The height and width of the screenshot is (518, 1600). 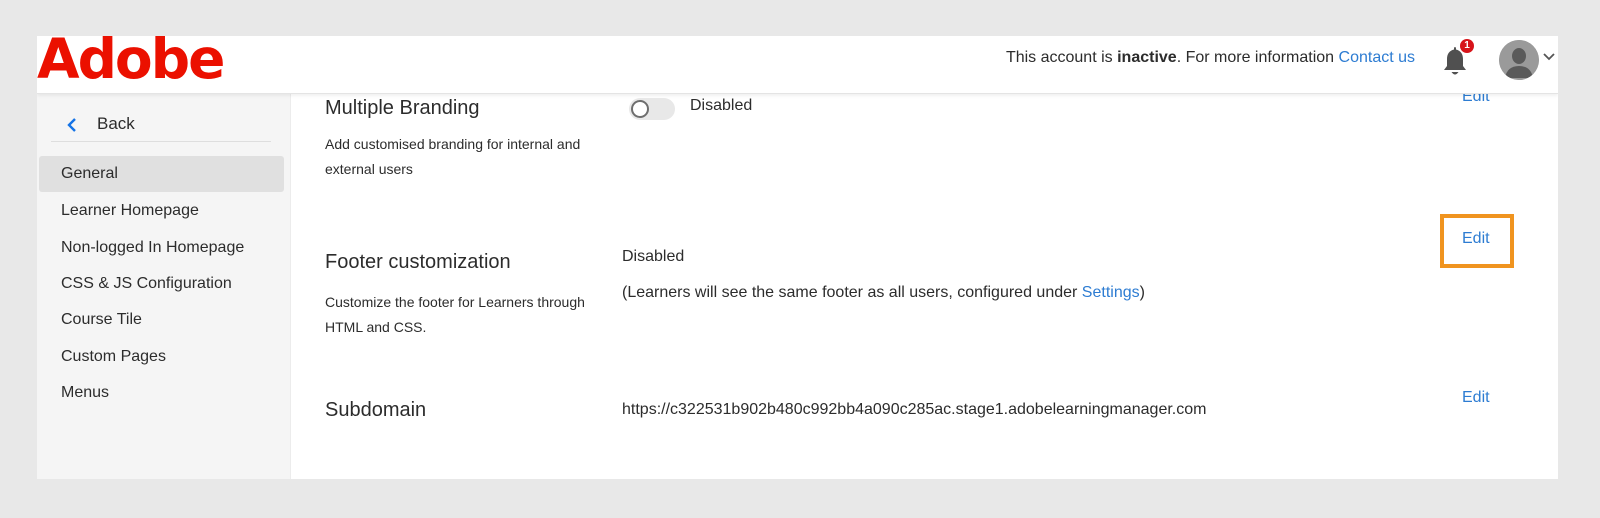 What do you see at coordinates (161, 174) in the screenshot?
I see `sidebar-item-general: General` at bounding box center [161, 174].